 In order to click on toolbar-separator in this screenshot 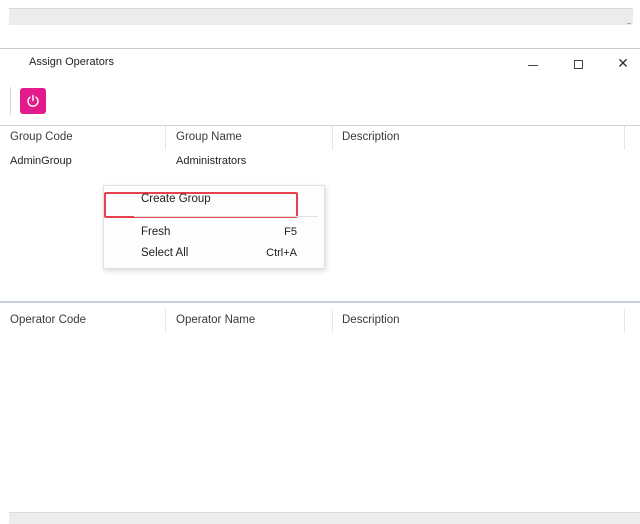, I will do `click(10, 101)`.